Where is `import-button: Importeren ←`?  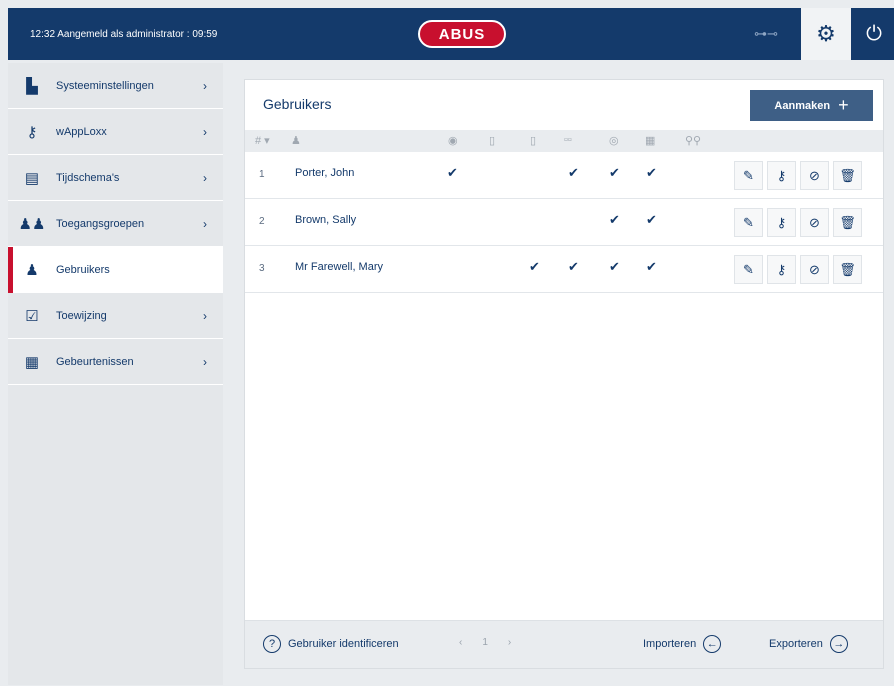 import-button: Importeren ← is located at coordinates (682, 644).